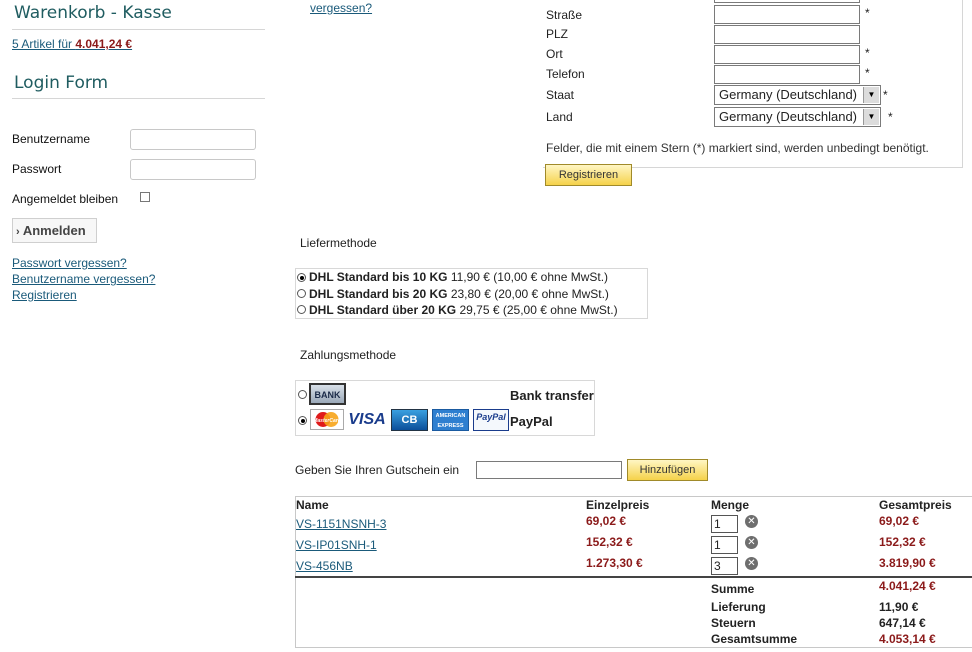 The image size is (972, 652). I want to click on country-label: Land, so click(559, 117).